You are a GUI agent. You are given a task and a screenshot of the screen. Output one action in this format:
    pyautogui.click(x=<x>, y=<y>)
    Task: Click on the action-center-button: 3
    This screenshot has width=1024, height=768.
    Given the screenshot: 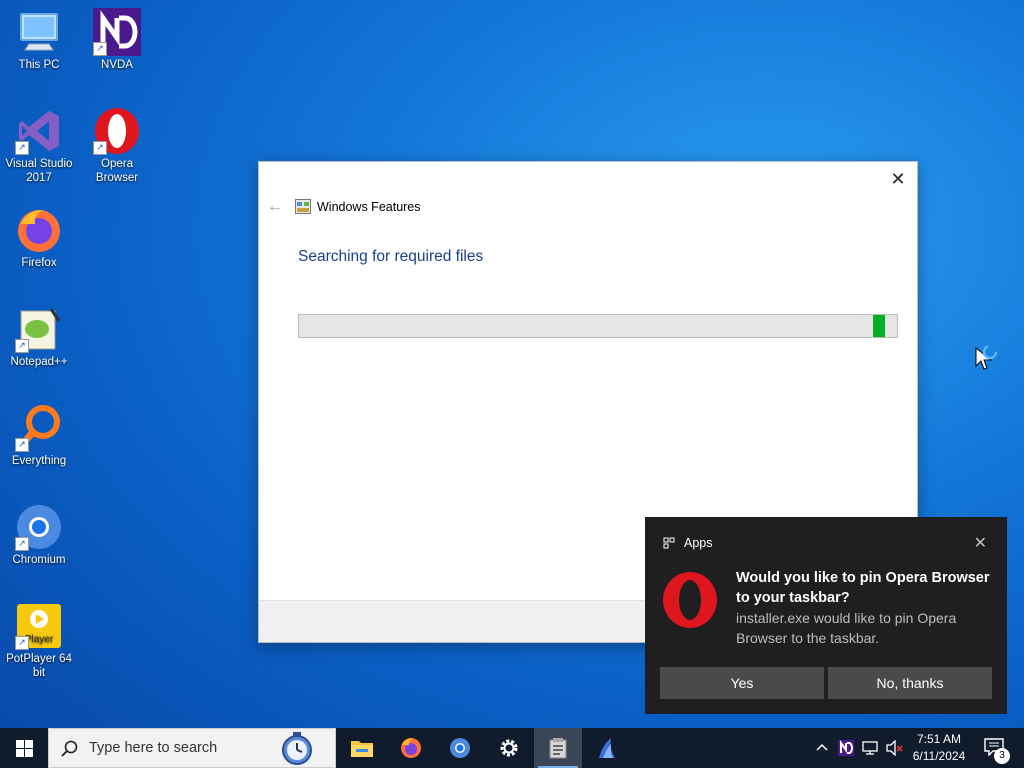 What is the action you would take?
    pyautogui.click(x=998, y=748)
    